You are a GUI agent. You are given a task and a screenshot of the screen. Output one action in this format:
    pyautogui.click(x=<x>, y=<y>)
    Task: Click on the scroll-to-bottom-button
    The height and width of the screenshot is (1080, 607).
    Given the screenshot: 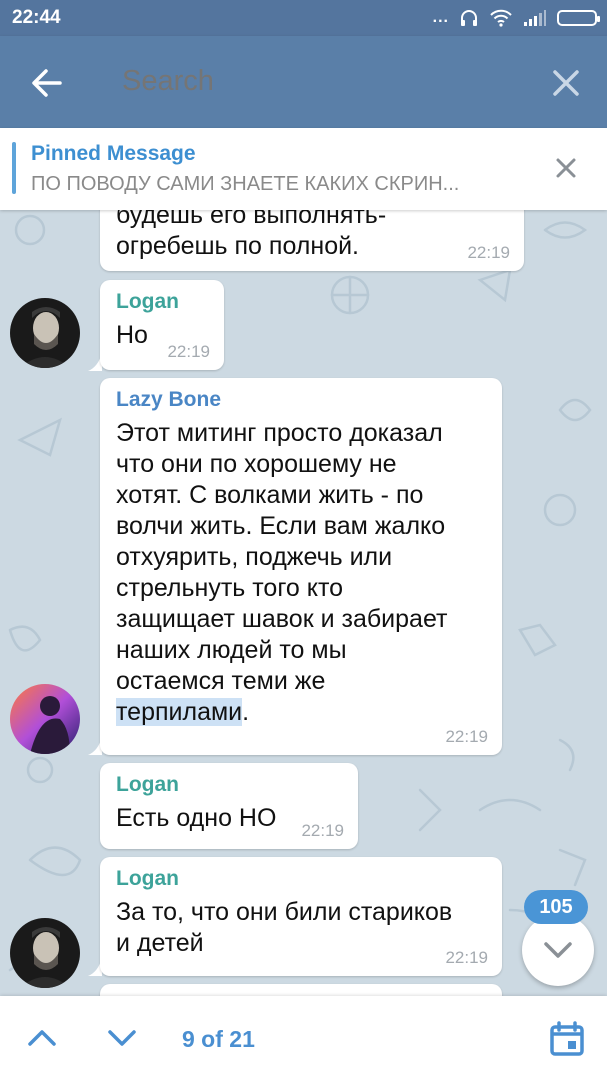 What is the action you would take?
    pyautogui.click(x=558, y=950)
    